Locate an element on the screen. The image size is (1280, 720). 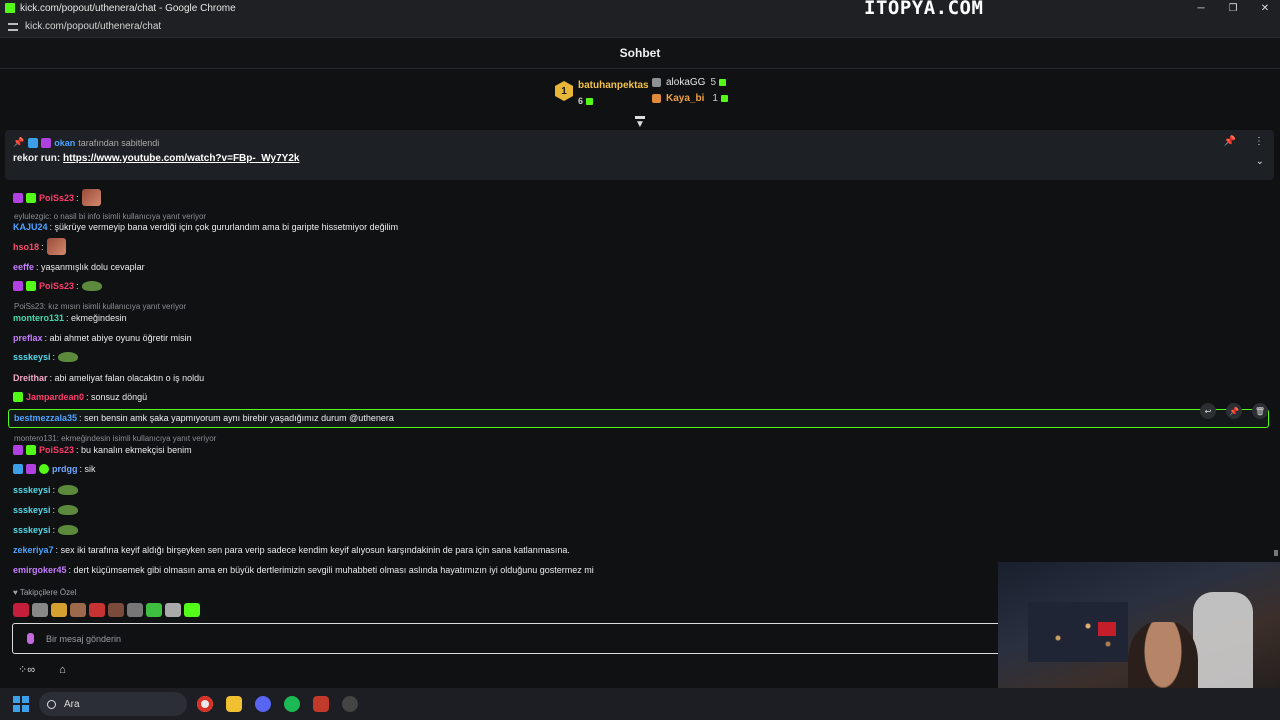
chat-message: PoiSs23: bu kanalın ekmekçisi benim is located at coordinates (102, 450).